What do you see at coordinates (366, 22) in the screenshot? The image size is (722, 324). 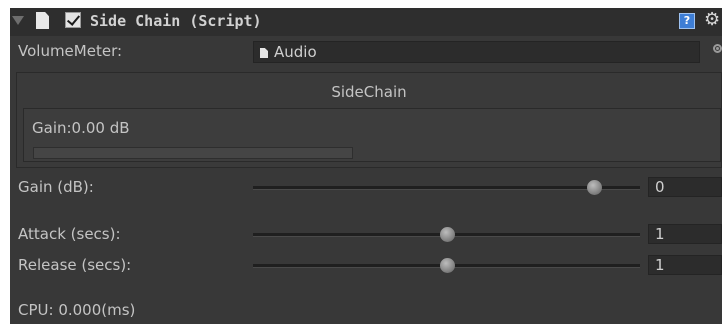 I see `component-header: Side Chain (Script) ? ⚙` at bounding box center [366, 22].